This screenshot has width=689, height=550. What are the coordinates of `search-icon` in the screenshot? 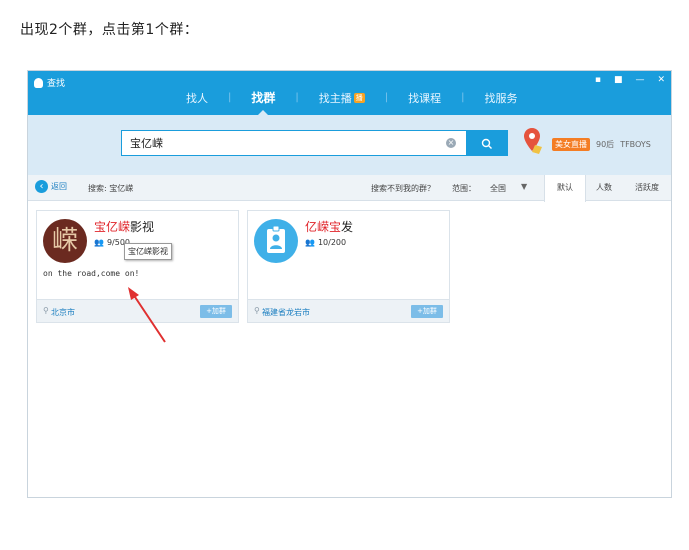 It's located at (486, 143).